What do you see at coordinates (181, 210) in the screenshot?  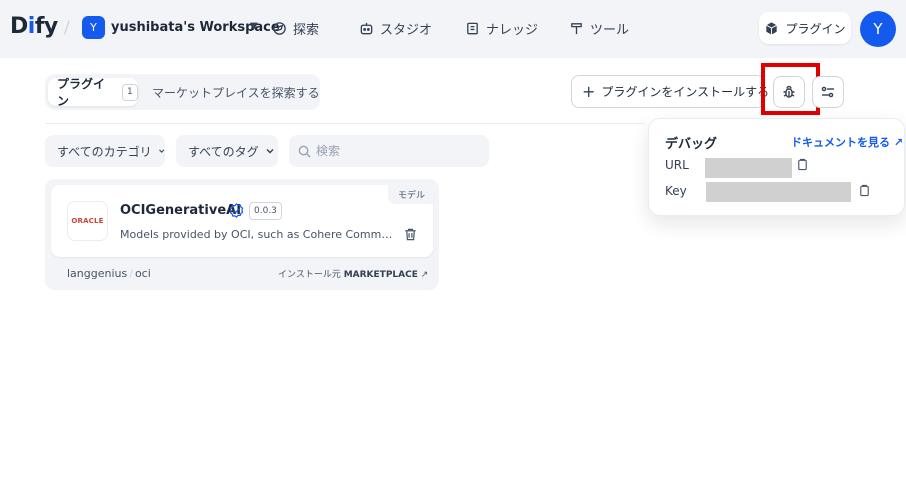 I see `plugin-name: OCIGenerativeAI` at bounding box center [181, 210].